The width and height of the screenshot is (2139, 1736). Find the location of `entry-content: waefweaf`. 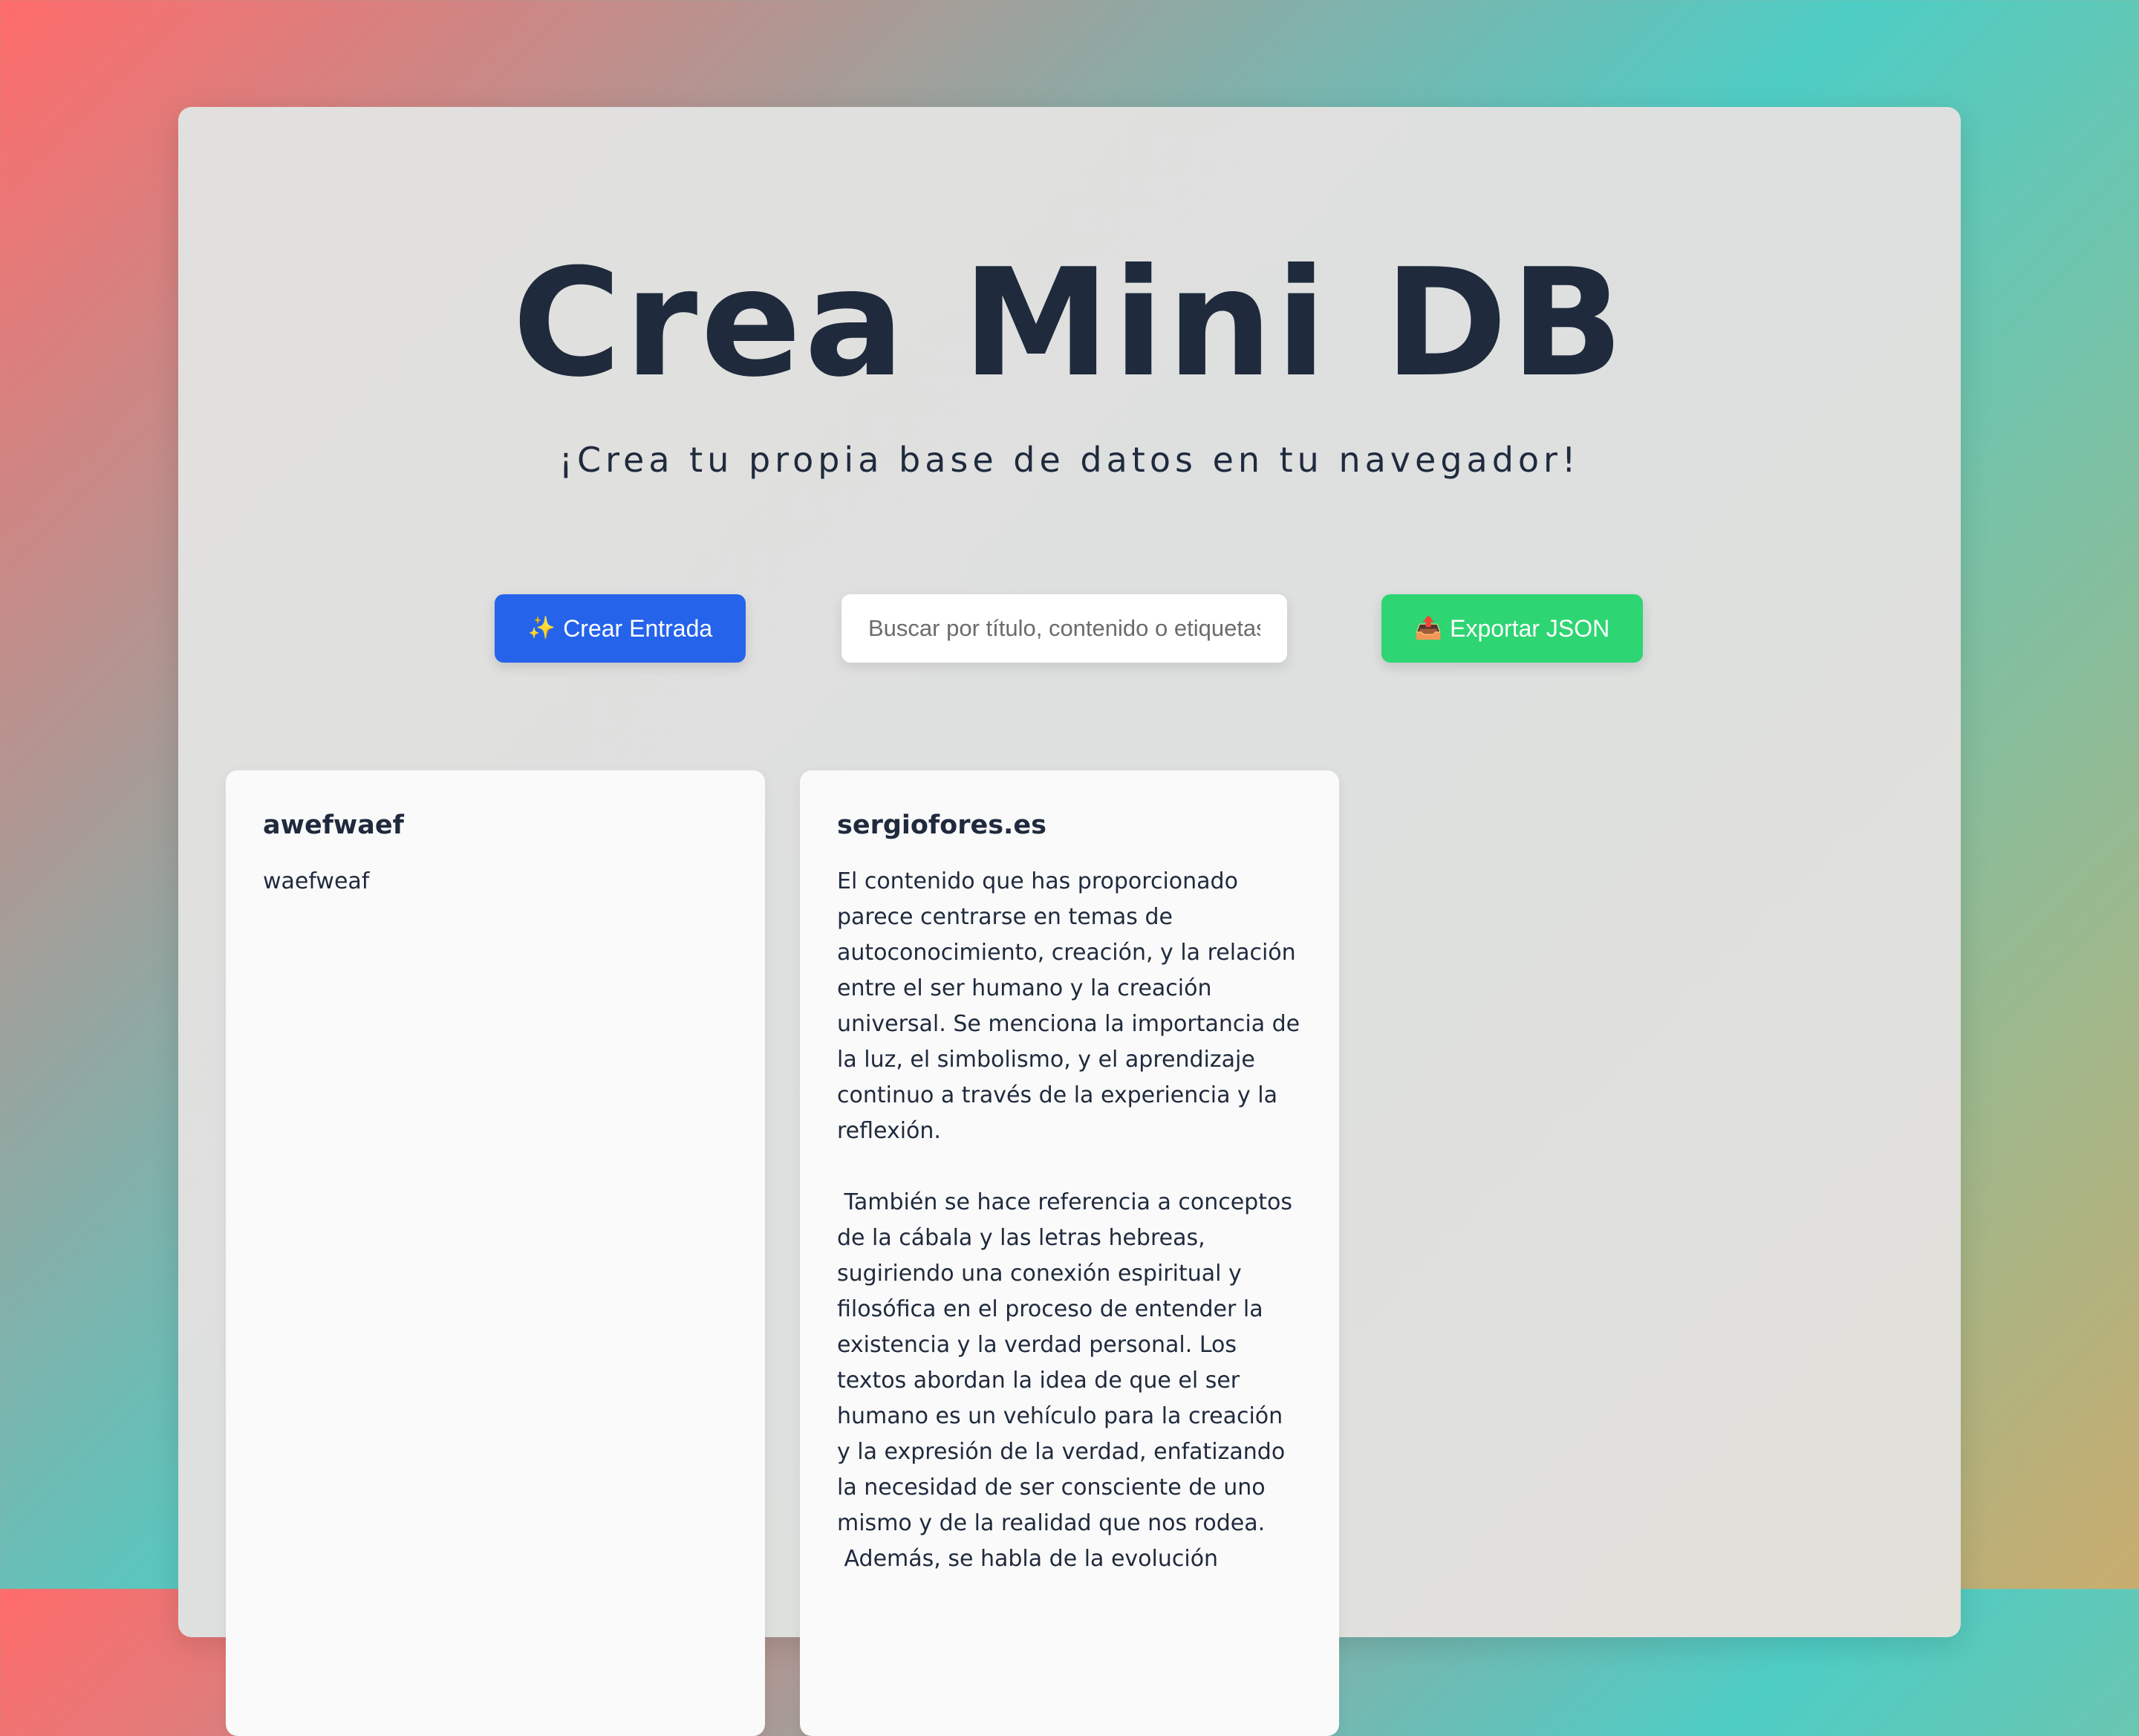

entry-content: waefweaf is located at coordinates (316, 881).